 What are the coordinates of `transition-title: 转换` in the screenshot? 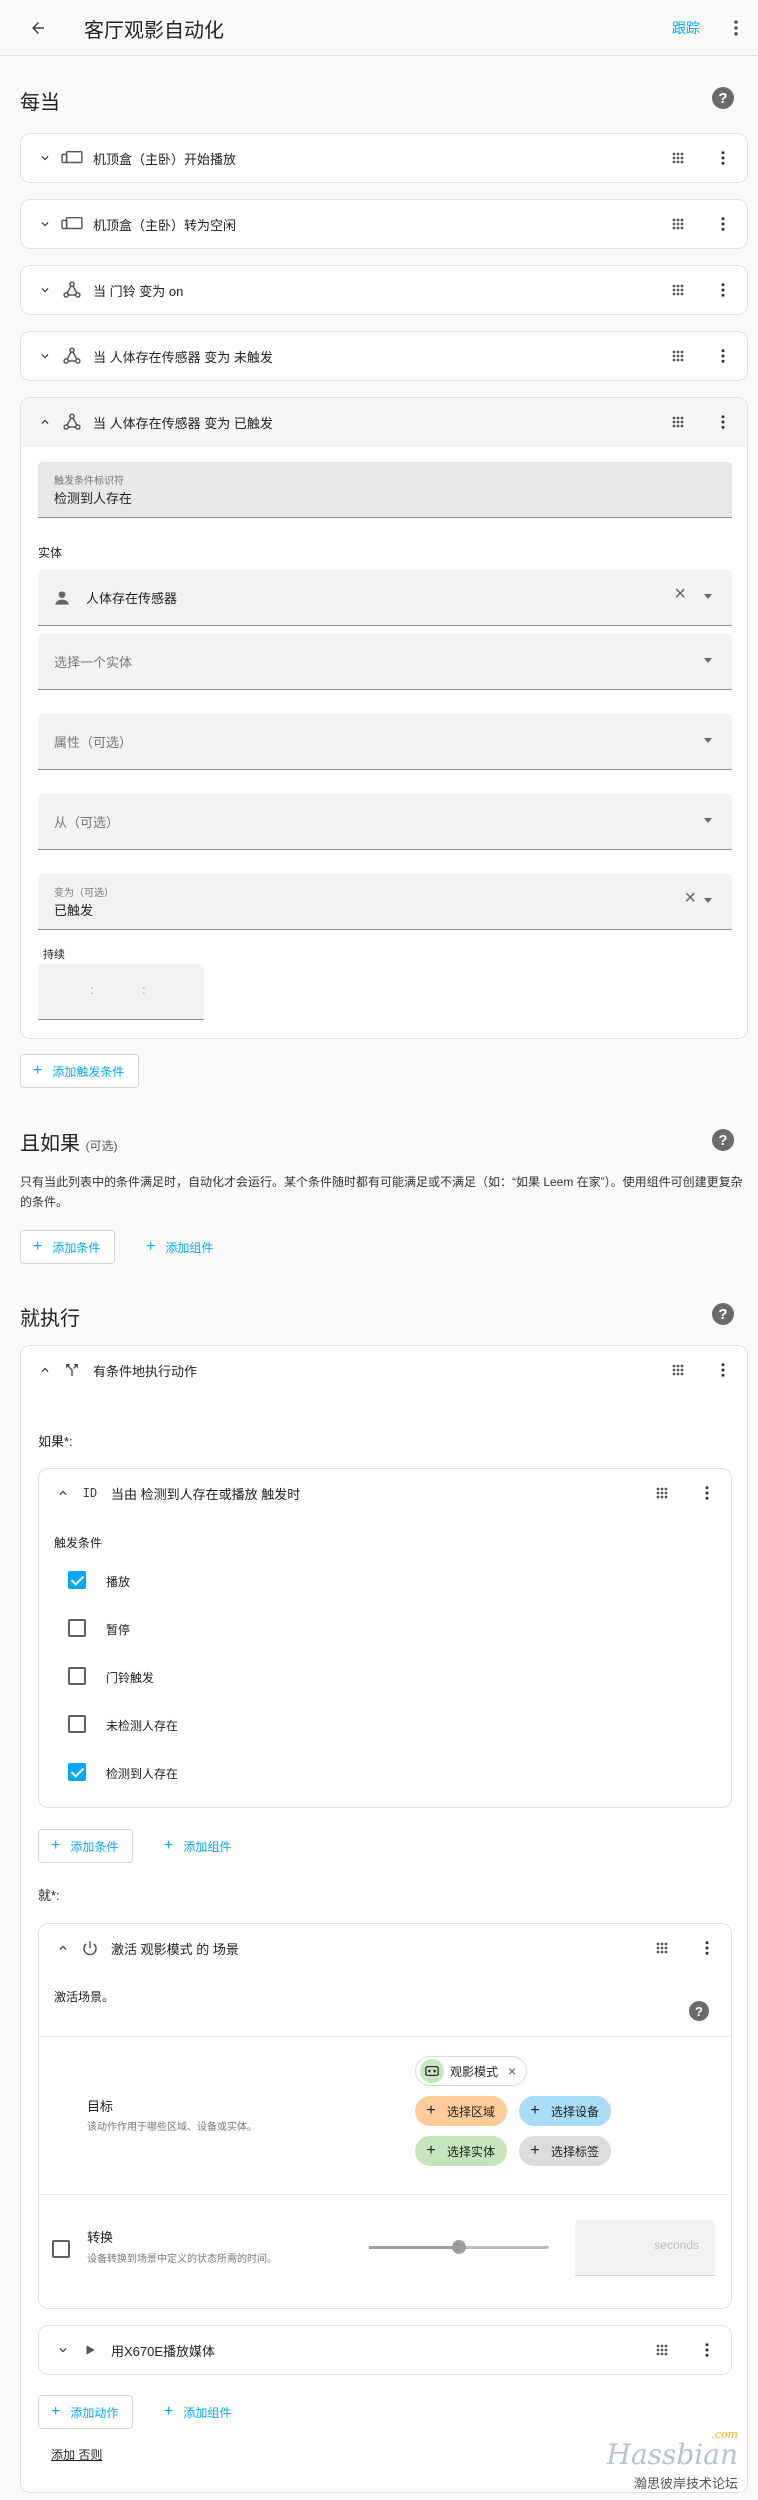 It's located at (100, 2237).